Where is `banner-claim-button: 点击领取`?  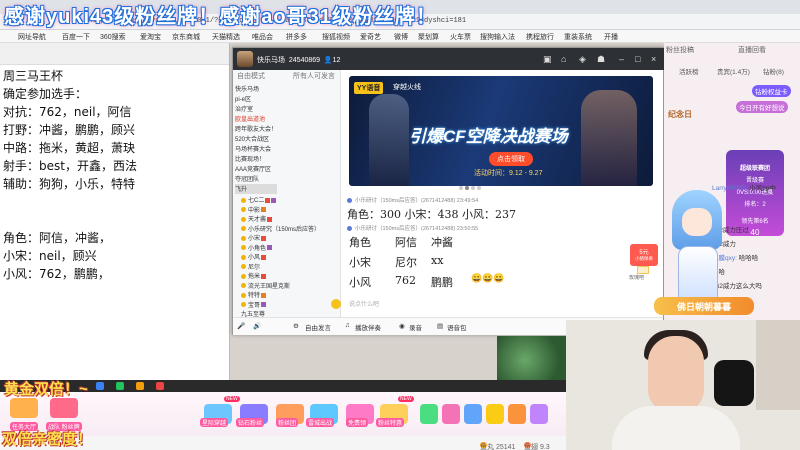 banner-claim-button: 点击领取 is located at coordinates (511, 159).